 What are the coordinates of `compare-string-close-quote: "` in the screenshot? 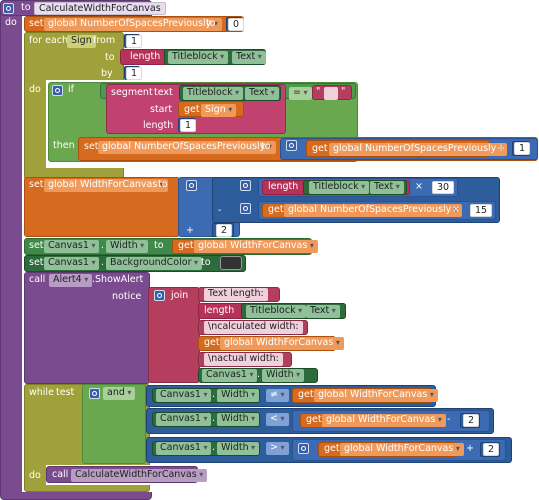 It's located at (343, 91).